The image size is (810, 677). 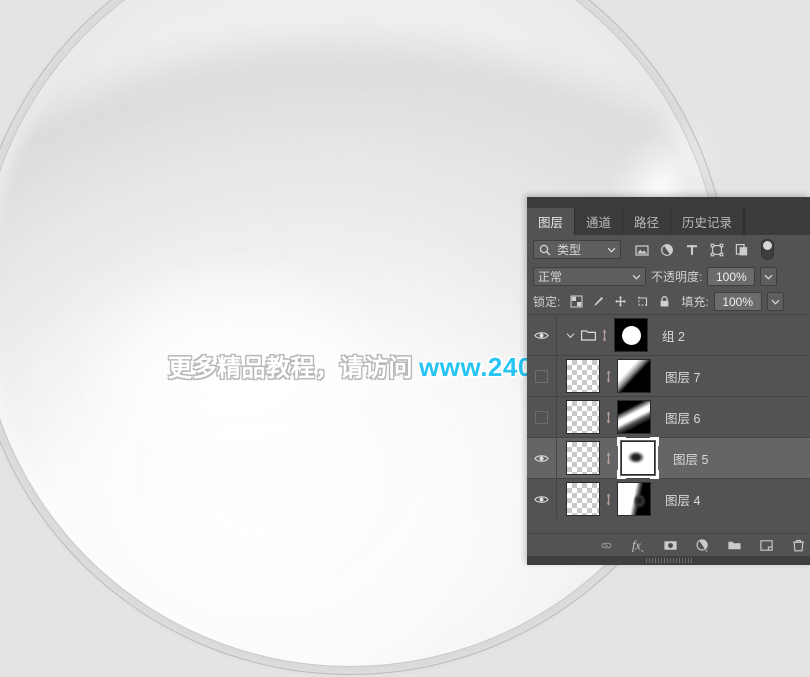 I want to click on group-mask-circle, so click(x=631, y=335).